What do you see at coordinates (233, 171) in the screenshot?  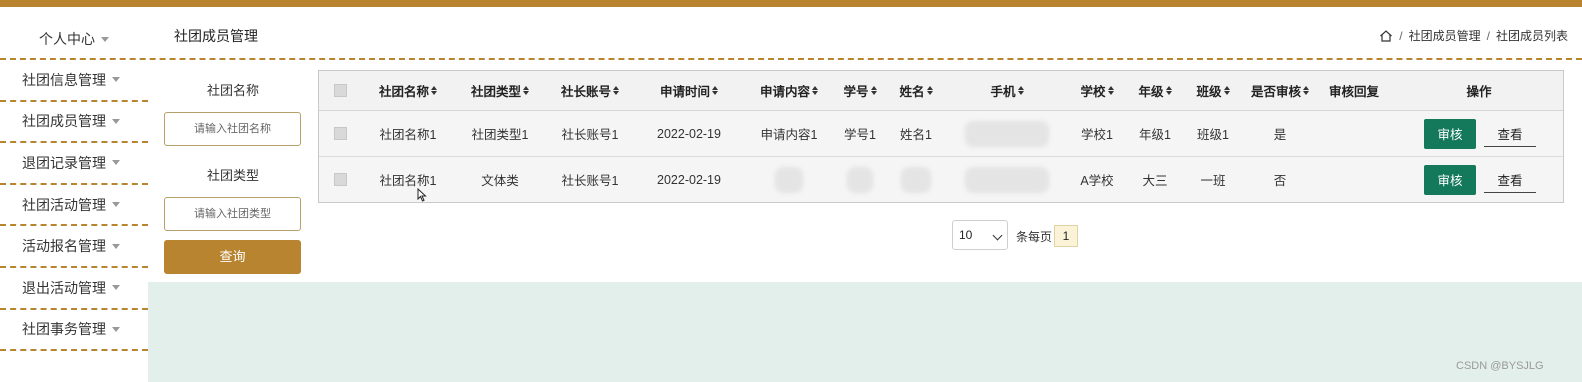 I see `search-panel: 社团名称 请输入社团名称 社团类型 请输入社团类型 查询` at bounding box center [233, 171].